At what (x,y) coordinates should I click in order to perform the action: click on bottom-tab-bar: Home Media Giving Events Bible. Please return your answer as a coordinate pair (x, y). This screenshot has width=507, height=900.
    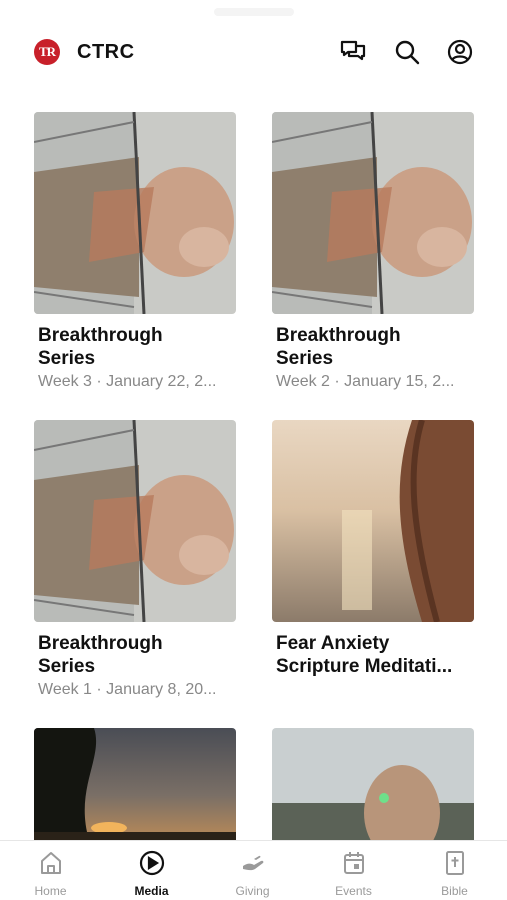
    Looking at the image, I should click on (253, 870).